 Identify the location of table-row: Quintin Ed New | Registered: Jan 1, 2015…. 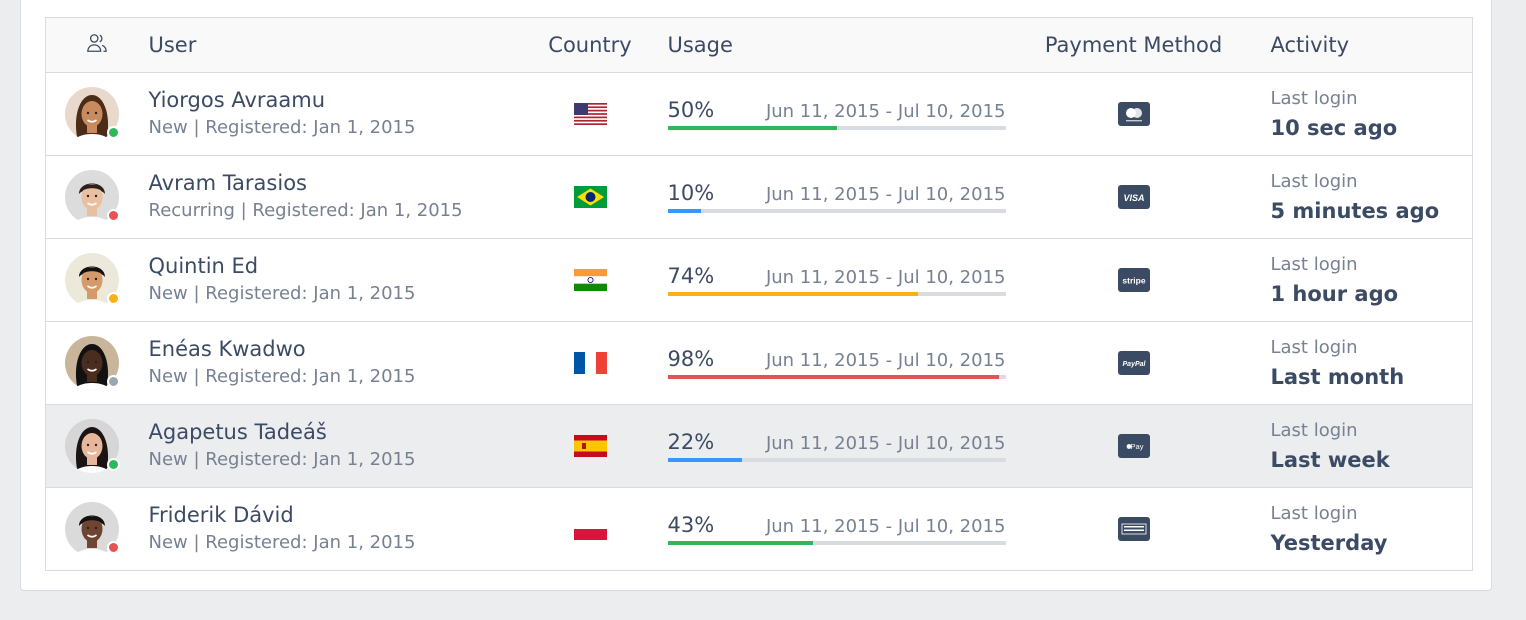
(759, 280).